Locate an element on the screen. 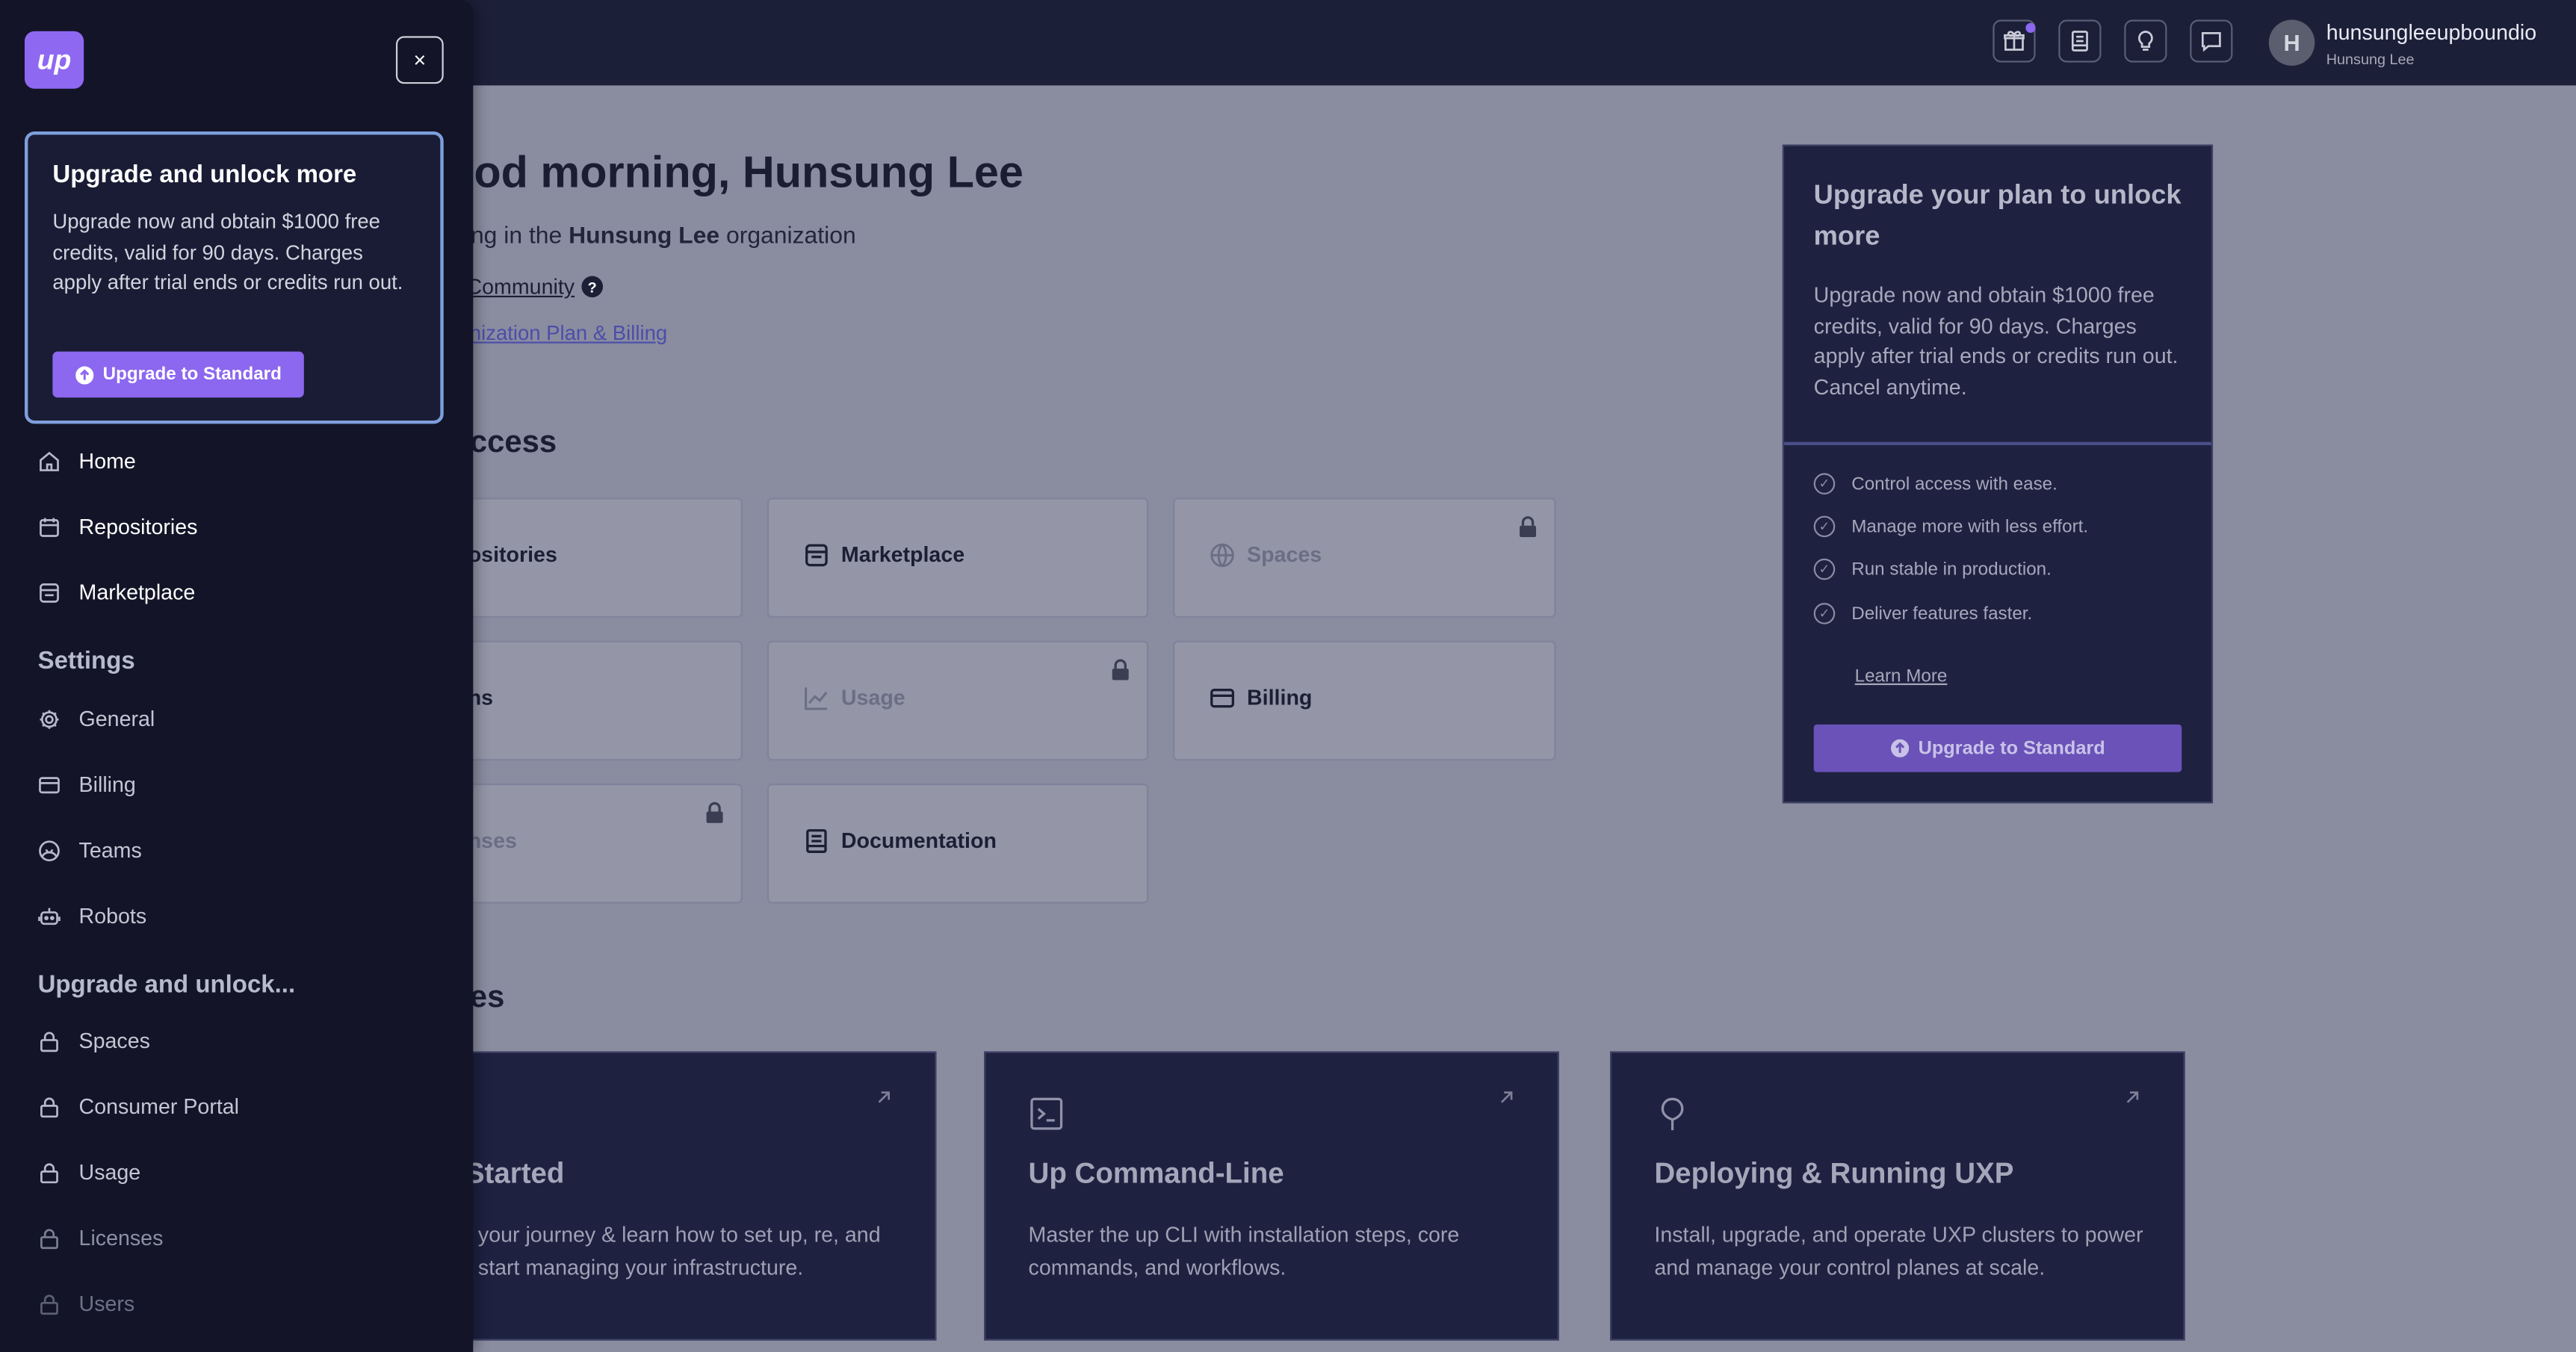  quick-access-spaces: Spaces is located at coordinates (1364, 557).